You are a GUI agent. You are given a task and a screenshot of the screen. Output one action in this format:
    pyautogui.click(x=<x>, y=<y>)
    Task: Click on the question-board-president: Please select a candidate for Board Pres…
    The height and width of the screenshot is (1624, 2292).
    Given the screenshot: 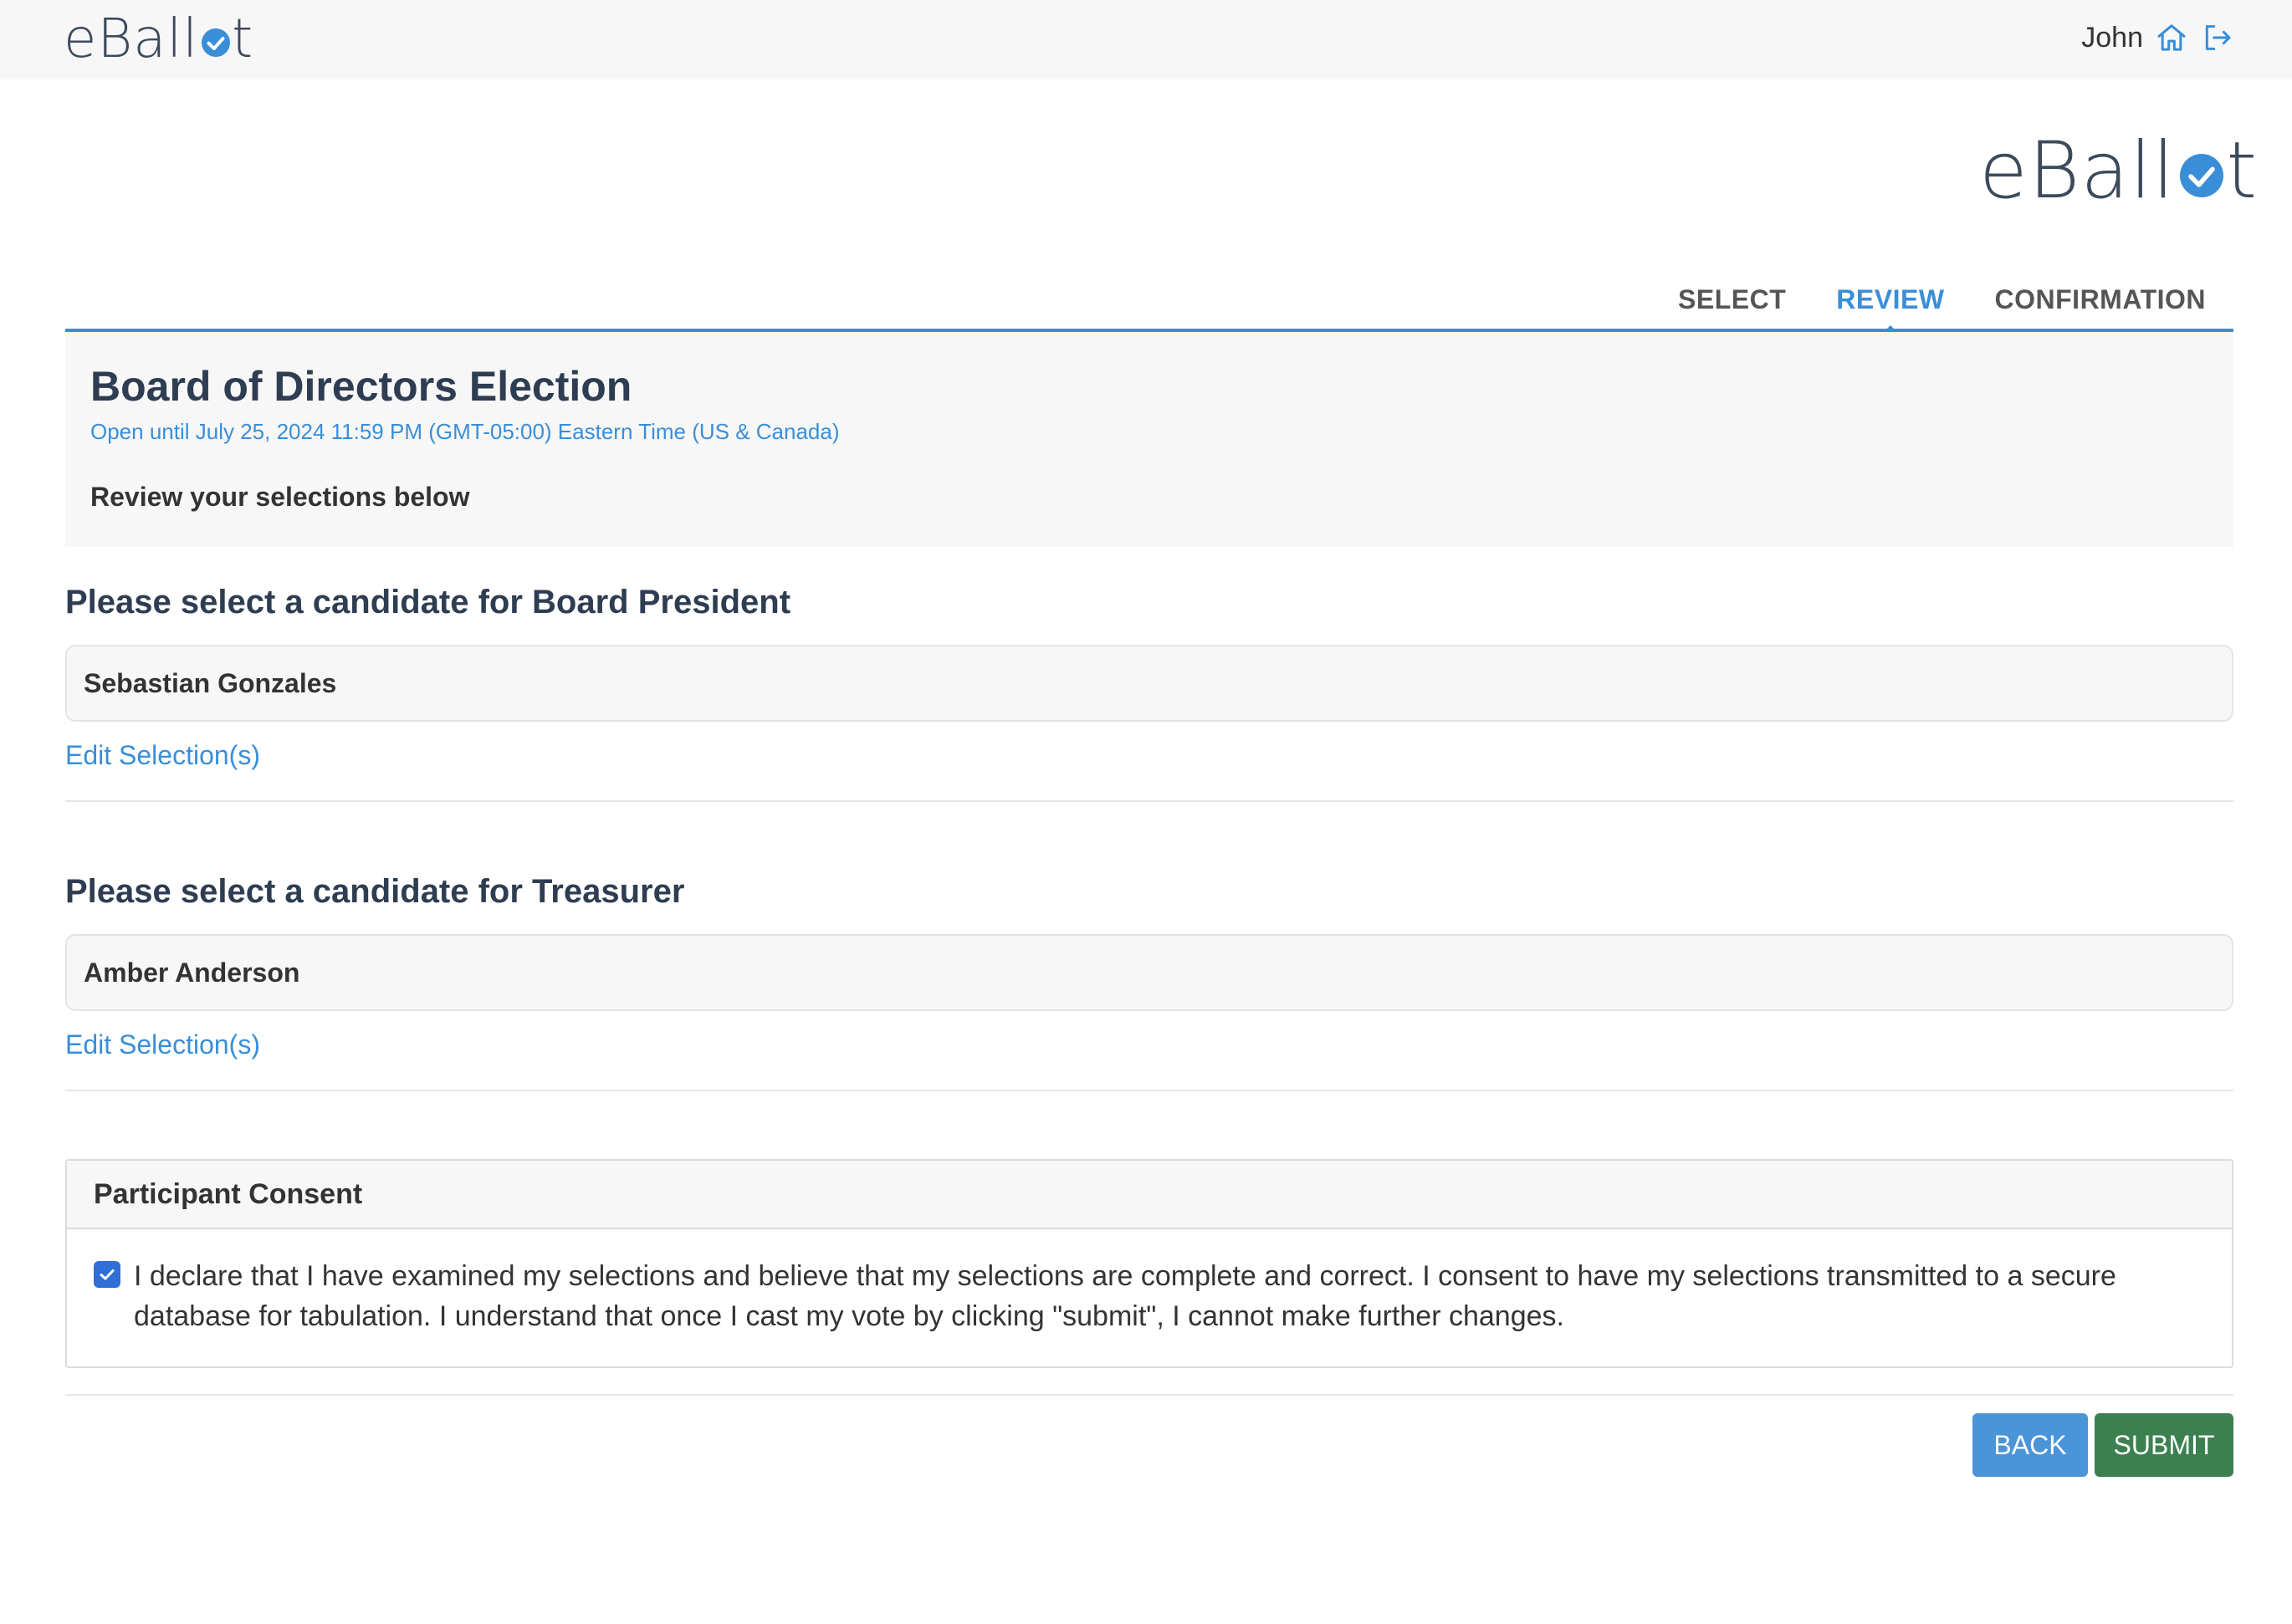 What is the action you would take?
    pyautogui.click(x=1149, y=677)
    